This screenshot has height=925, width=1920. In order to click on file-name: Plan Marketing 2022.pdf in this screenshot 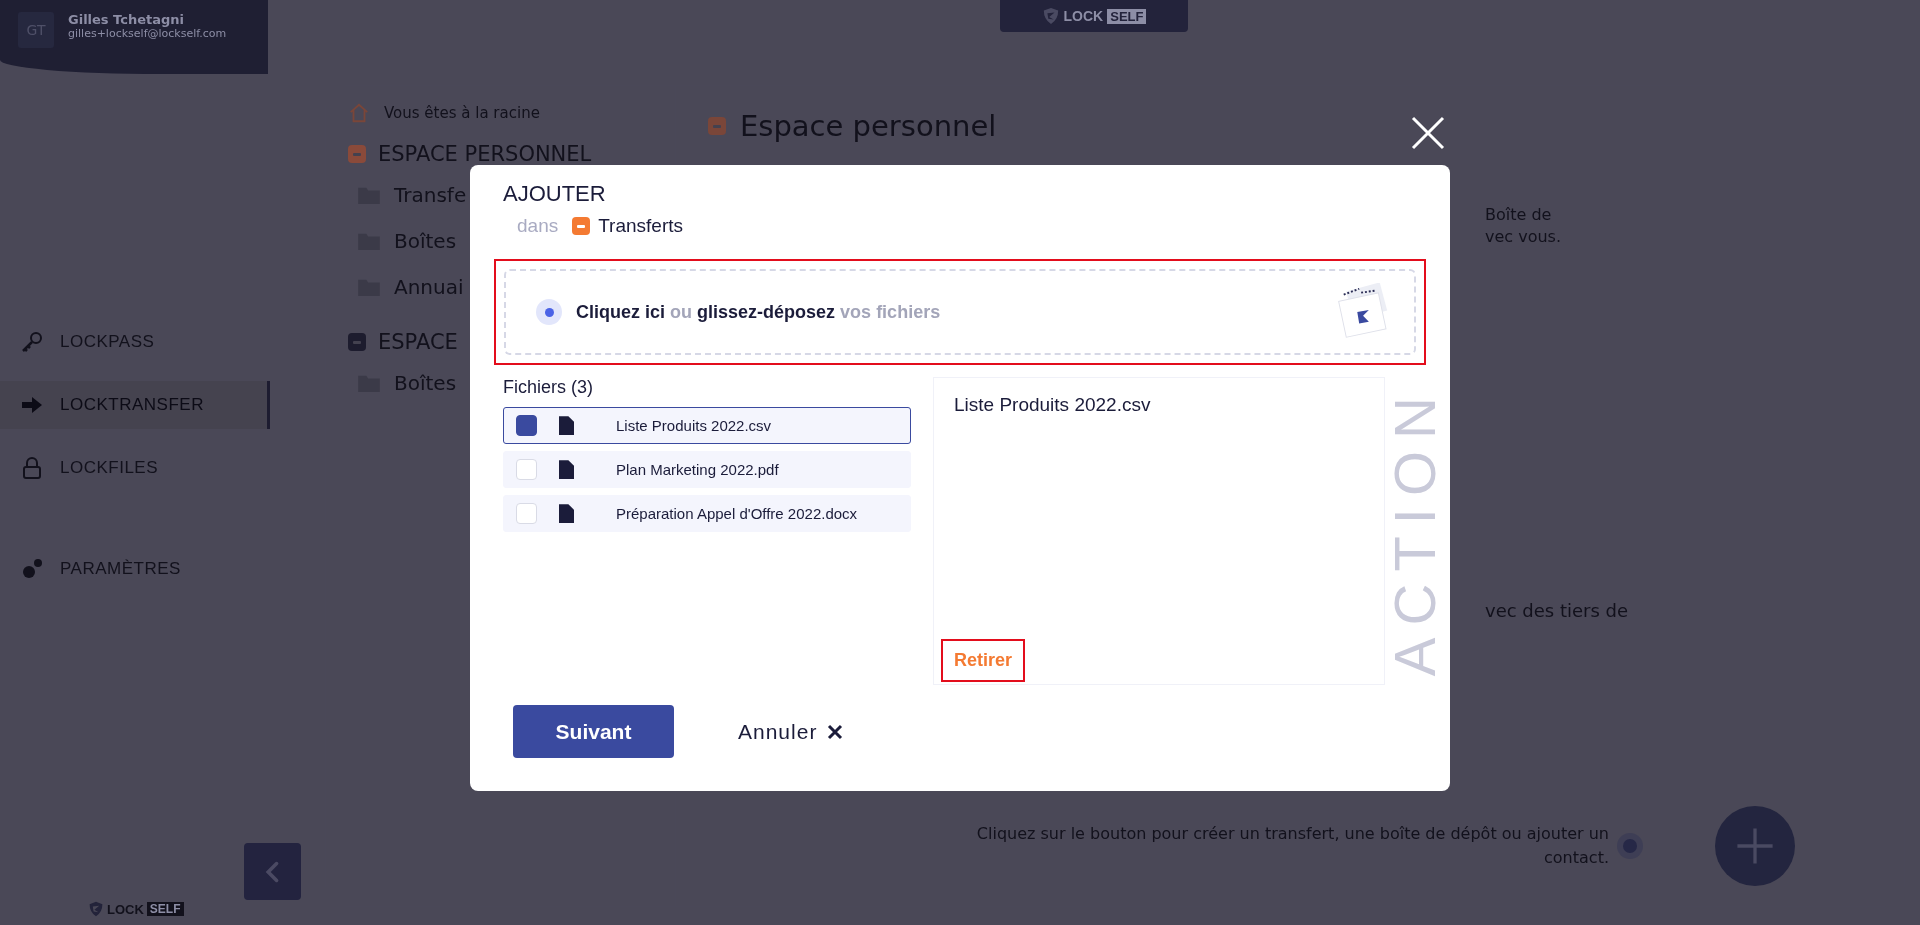, I will do `click(697, 469)`.